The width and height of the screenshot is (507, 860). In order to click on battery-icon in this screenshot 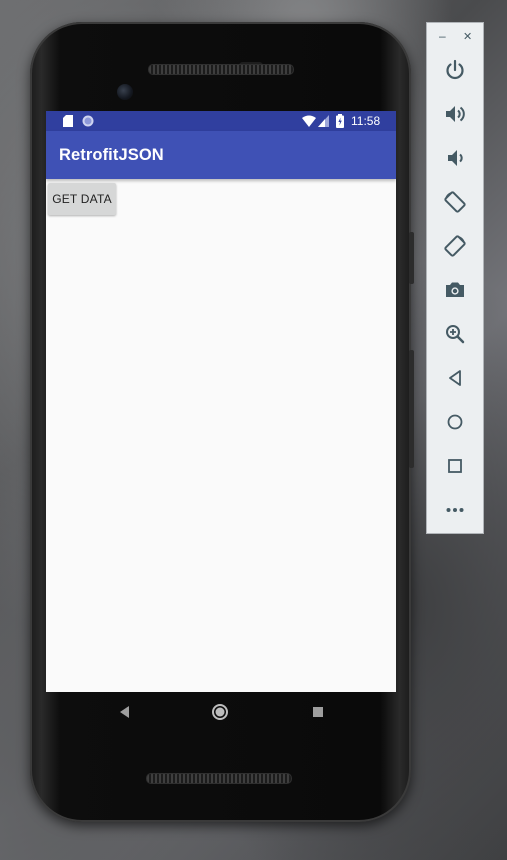, I will do `click(340, 121)`.